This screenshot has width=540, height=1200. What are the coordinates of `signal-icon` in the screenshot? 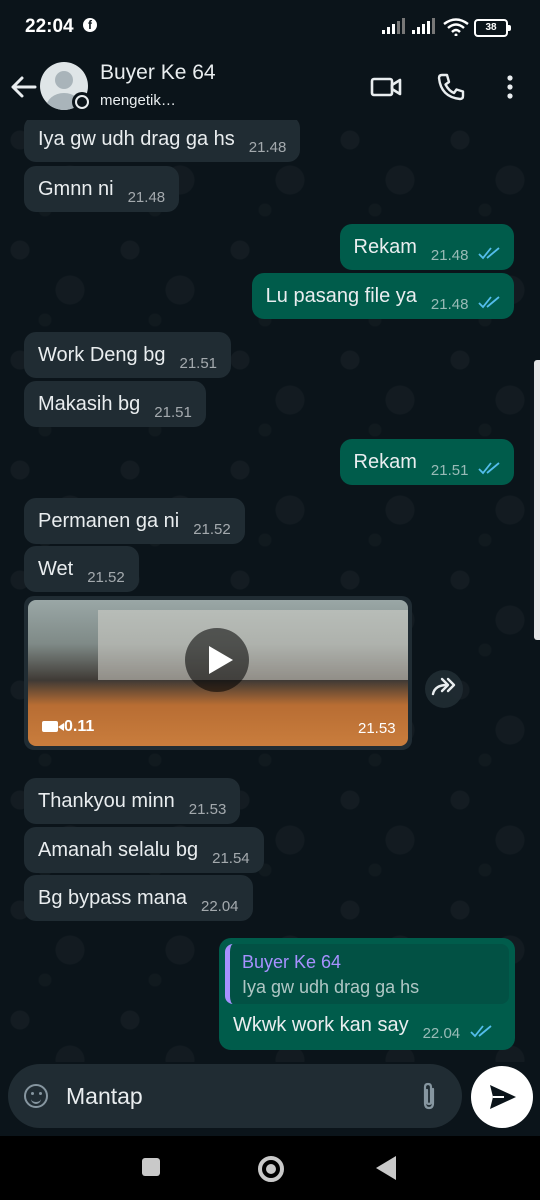 It's located at (393, 26).